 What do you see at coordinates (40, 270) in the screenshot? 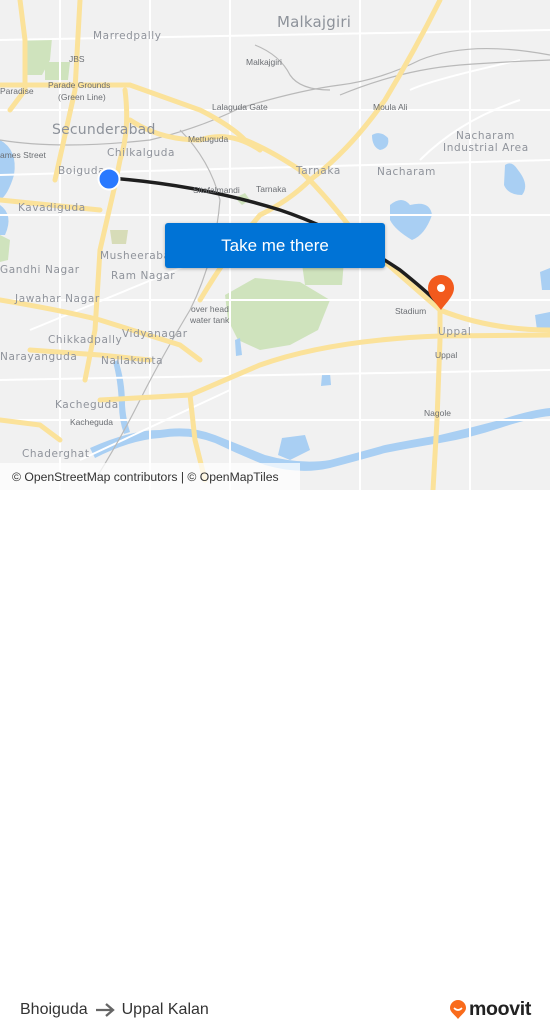
I see `map-label: Gandhi Nagar` at bounding box center [40, 270].